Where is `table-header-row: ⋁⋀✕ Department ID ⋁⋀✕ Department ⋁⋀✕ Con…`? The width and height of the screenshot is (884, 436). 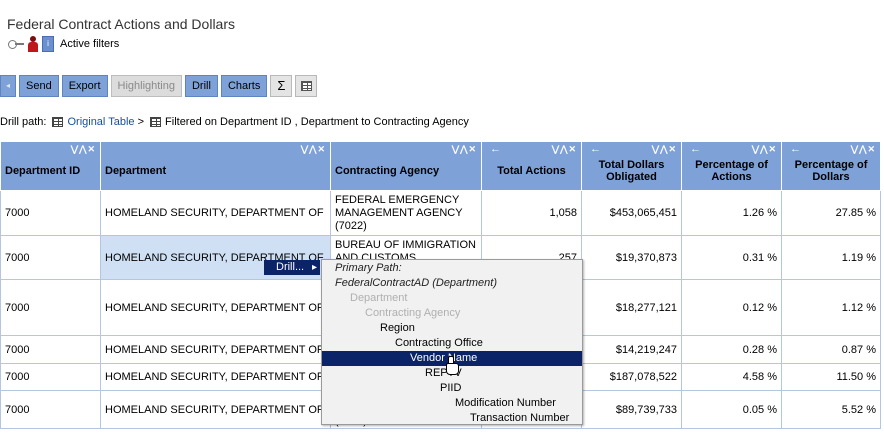
table-header-row: ⋁⋀✕ Department ID ⋁⋀✕ Department ⋁⋀✕ Con… is located at coordinates (440, 166).